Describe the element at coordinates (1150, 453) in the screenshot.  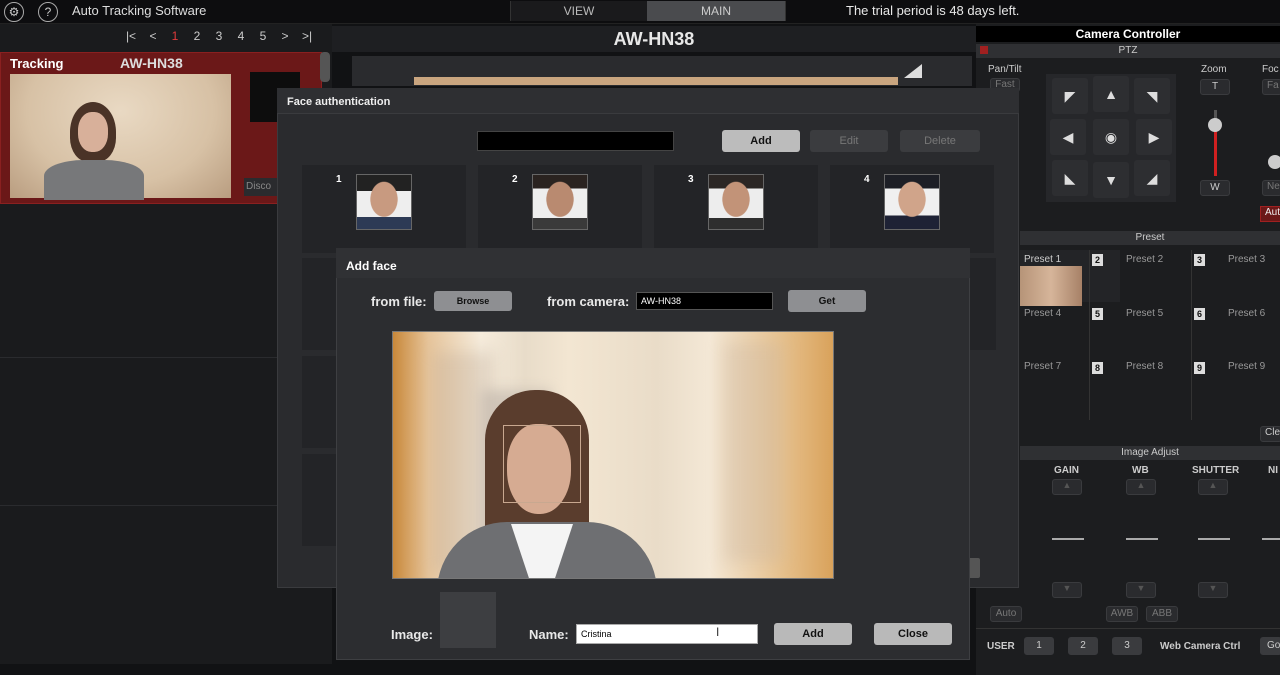
I see `image-adjust-header: Image Adjust` at that location.